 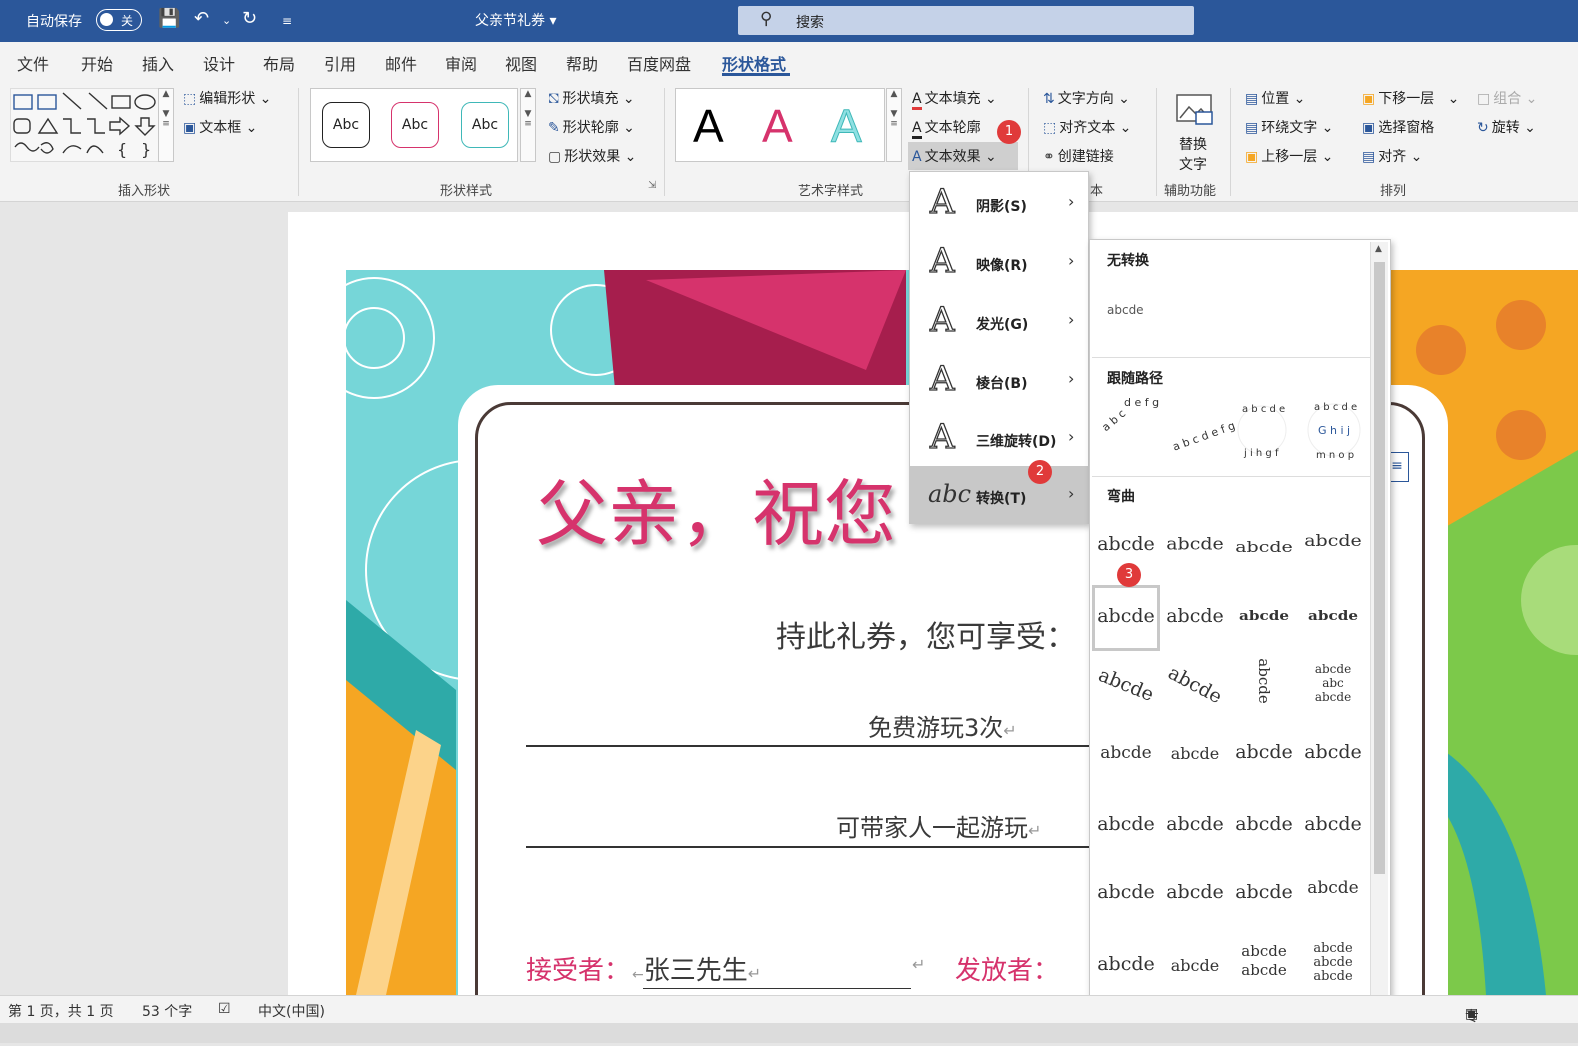 What do you see at coordinates (1078, 156) in the screenshot?
I see `create-link-button: ⚭ 创建链接` at bounding box center [1078, 156].